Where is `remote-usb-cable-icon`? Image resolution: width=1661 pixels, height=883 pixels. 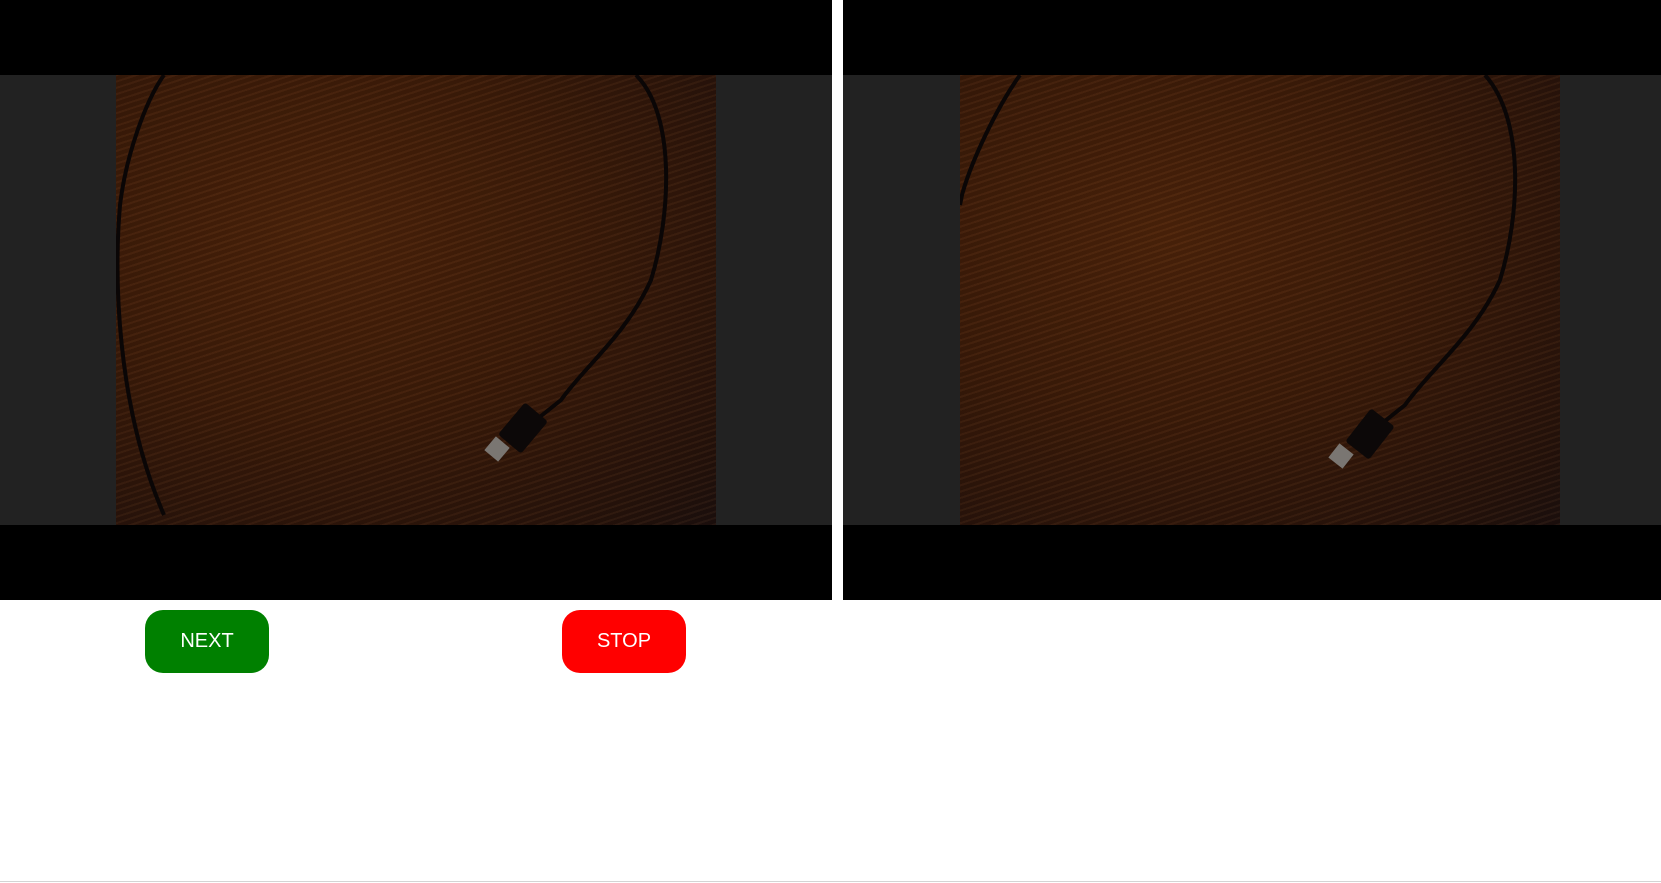 remote-usb-cable-icon is located at coordinates (1239, 272).